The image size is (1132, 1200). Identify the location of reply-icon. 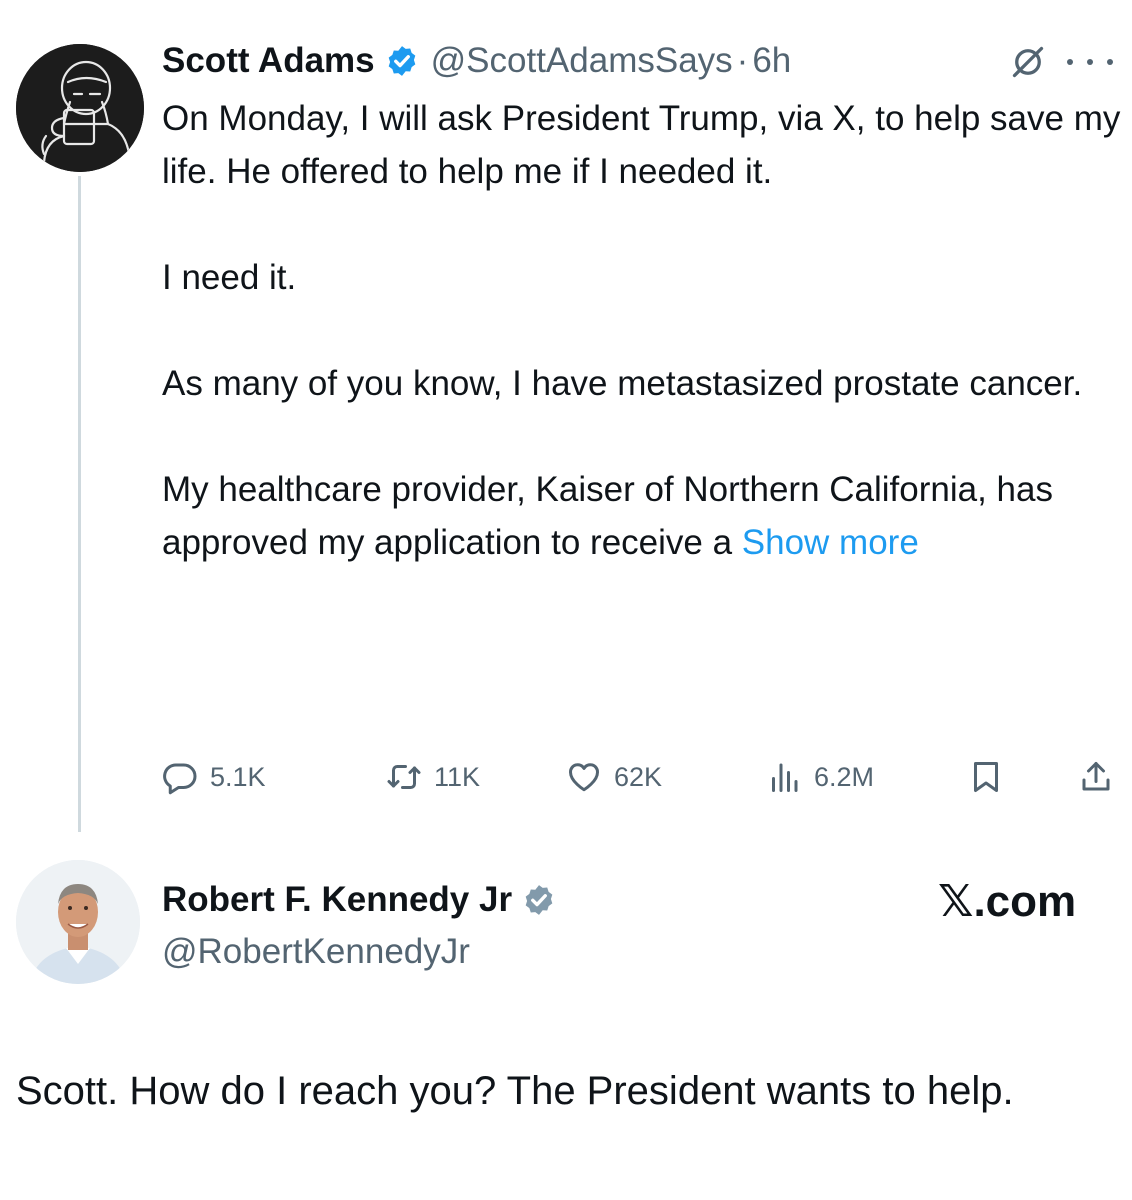
(180, 779).